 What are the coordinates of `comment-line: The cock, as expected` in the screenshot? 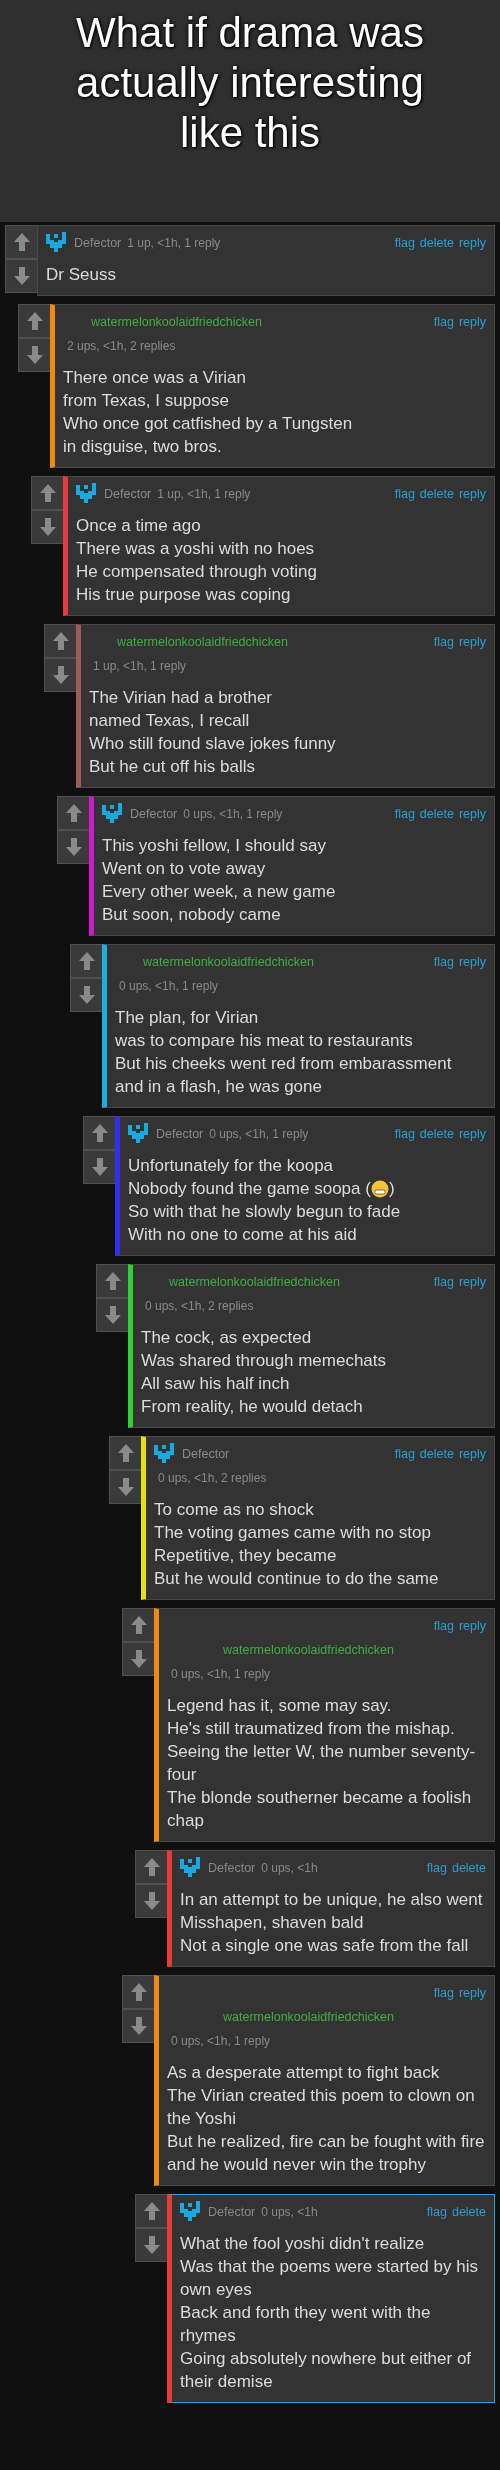 It's located at (227, 1338).